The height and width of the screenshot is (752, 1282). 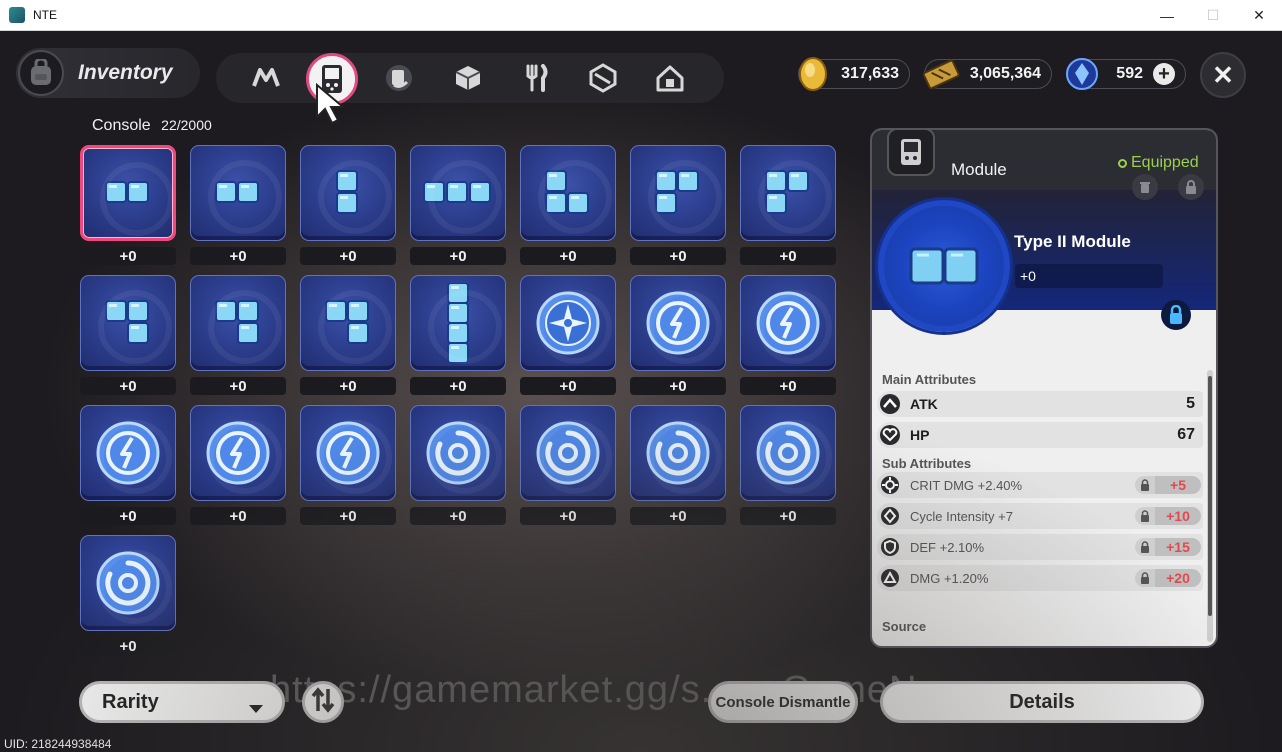 I want to click on tab-gift-box-icon, so click(x=603, y=78).